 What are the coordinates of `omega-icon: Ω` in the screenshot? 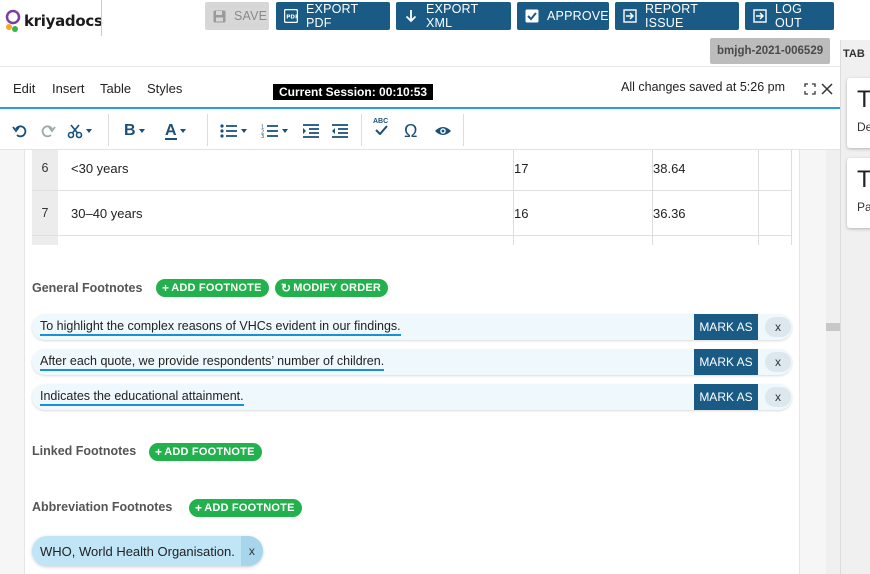 It's located at (411, 130).